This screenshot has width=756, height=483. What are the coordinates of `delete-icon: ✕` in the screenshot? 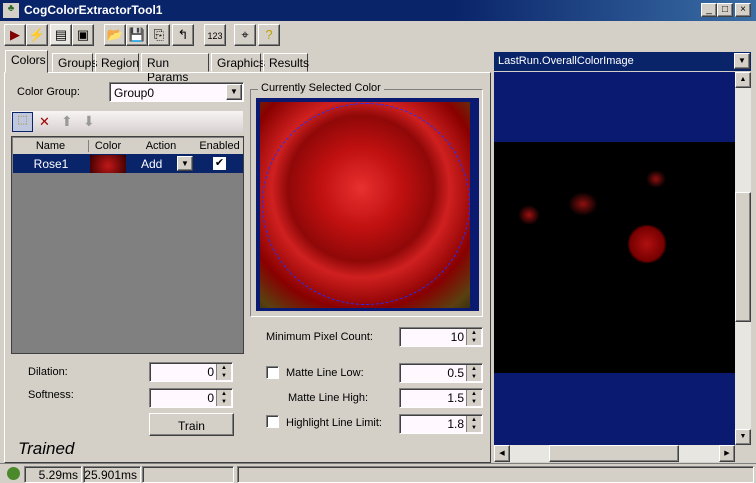 It's located at (44, 122).